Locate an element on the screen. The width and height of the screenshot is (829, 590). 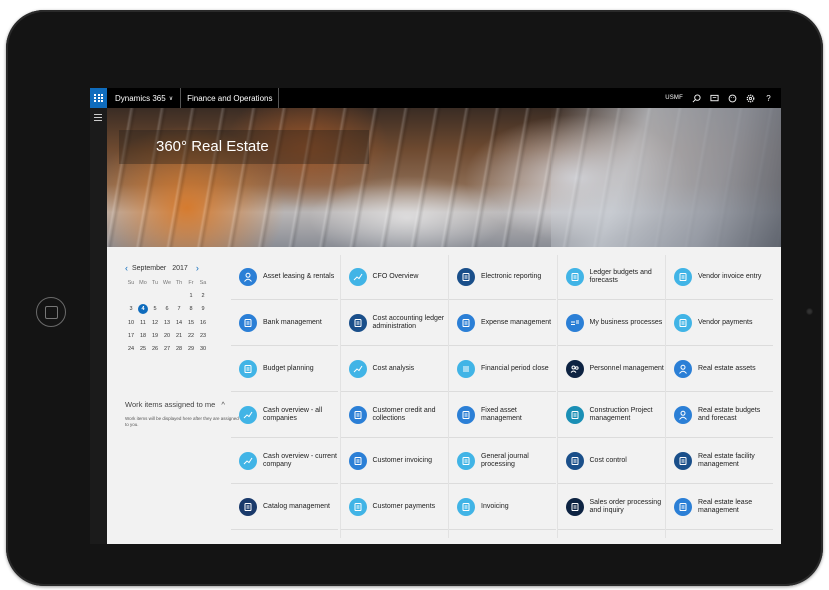
weekday-label: Su is located at coordinates (131, 283).